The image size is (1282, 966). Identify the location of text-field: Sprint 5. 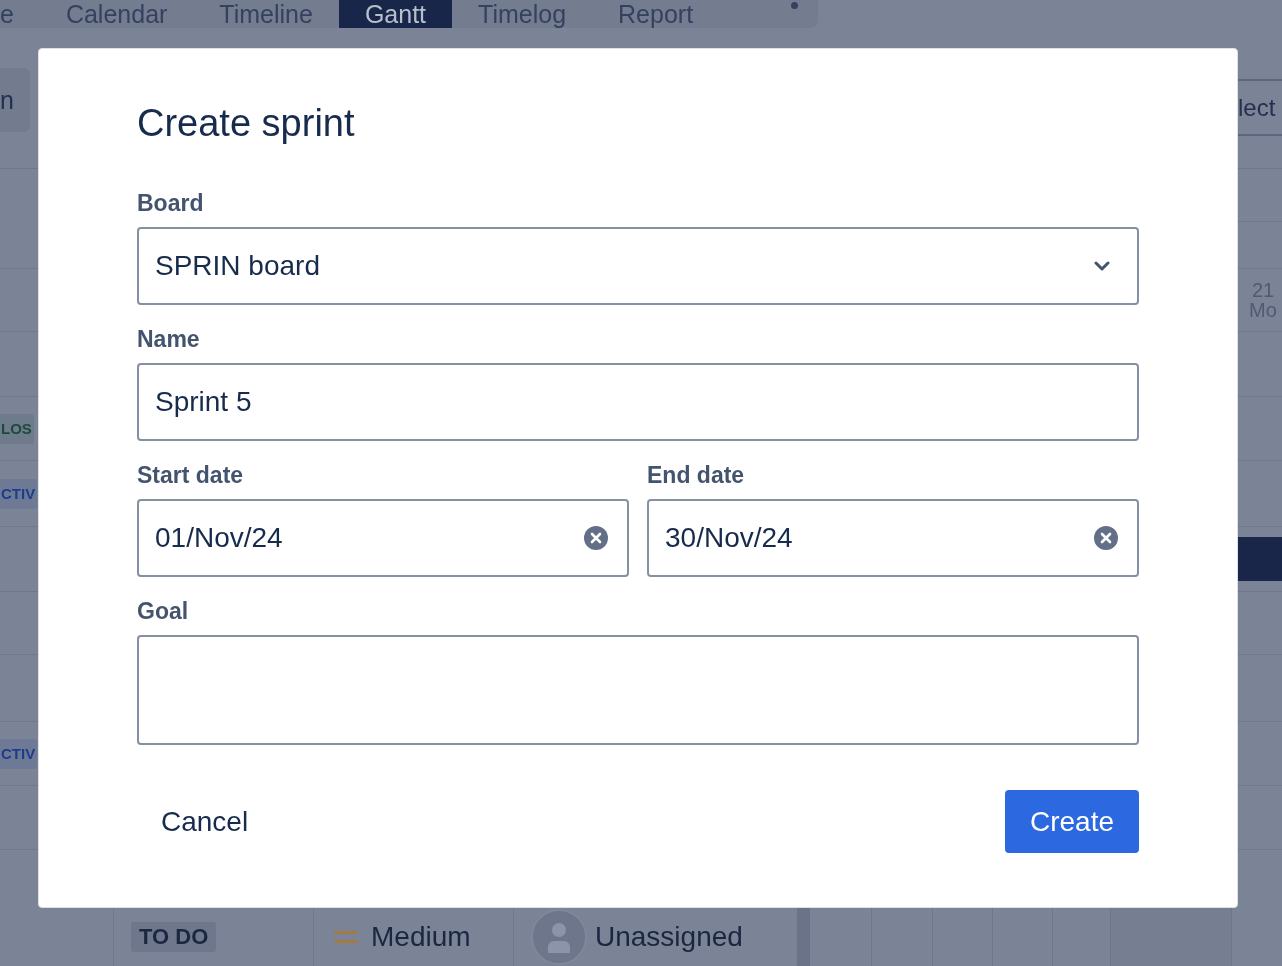
(638, 402).